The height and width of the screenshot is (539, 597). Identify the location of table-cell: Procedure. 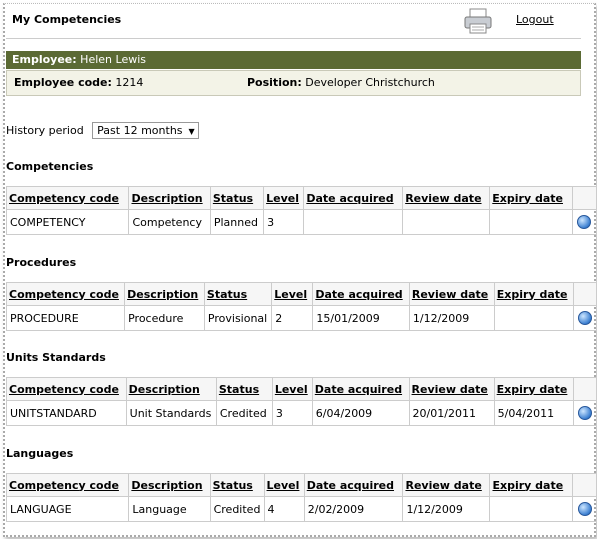
(164, 318).